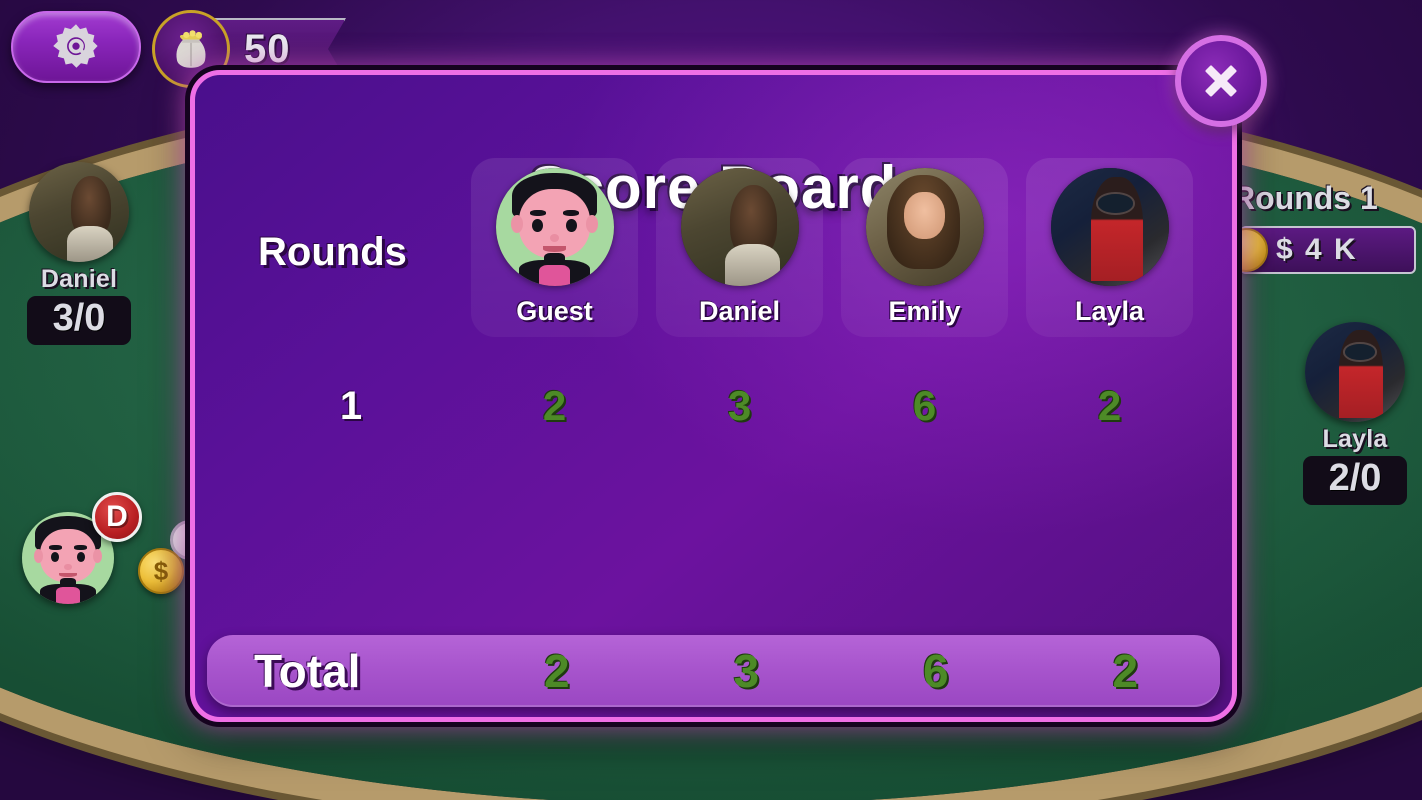 Image resolution: width=1422 pixels, height=800 pixels. I want to click on player-name: Layla, so click(1355, 439).